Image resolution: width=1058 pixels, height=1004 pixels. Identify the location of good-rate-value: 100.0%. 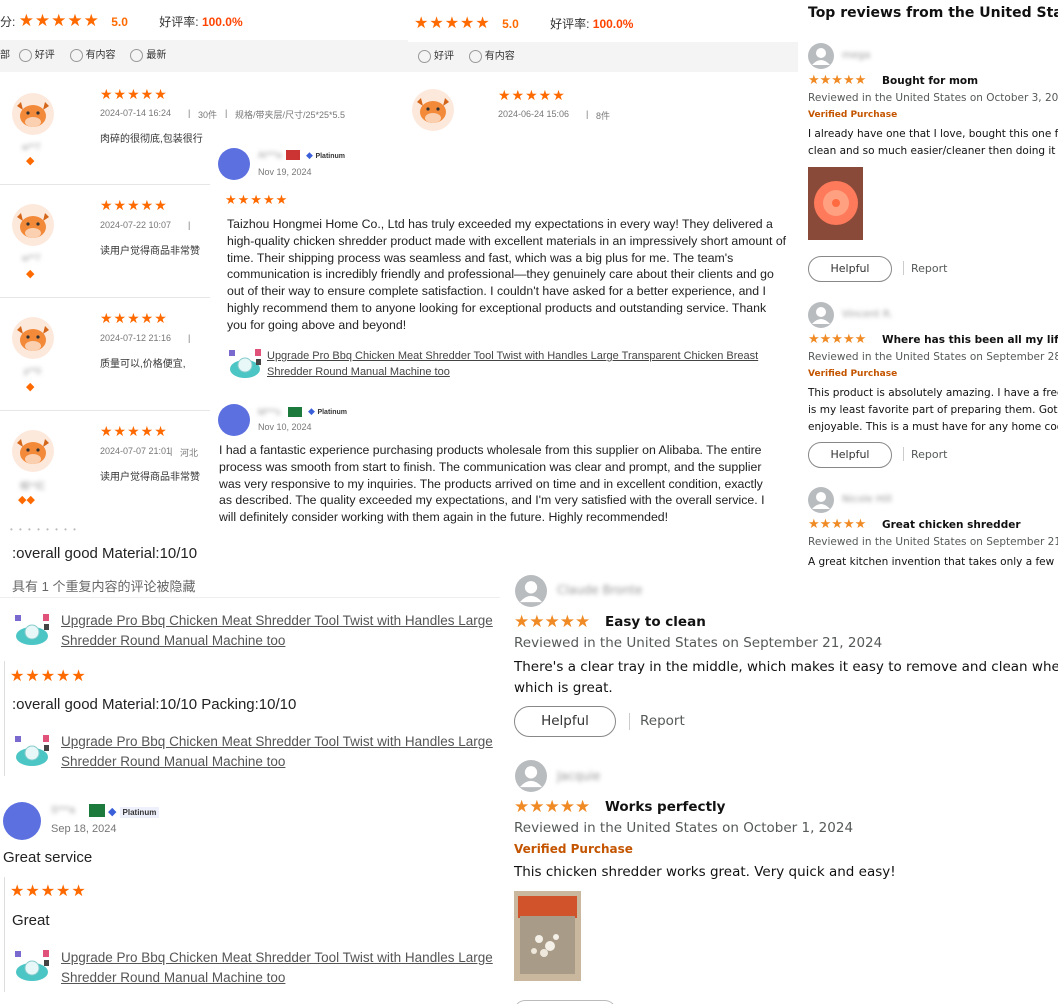
(613, 24).